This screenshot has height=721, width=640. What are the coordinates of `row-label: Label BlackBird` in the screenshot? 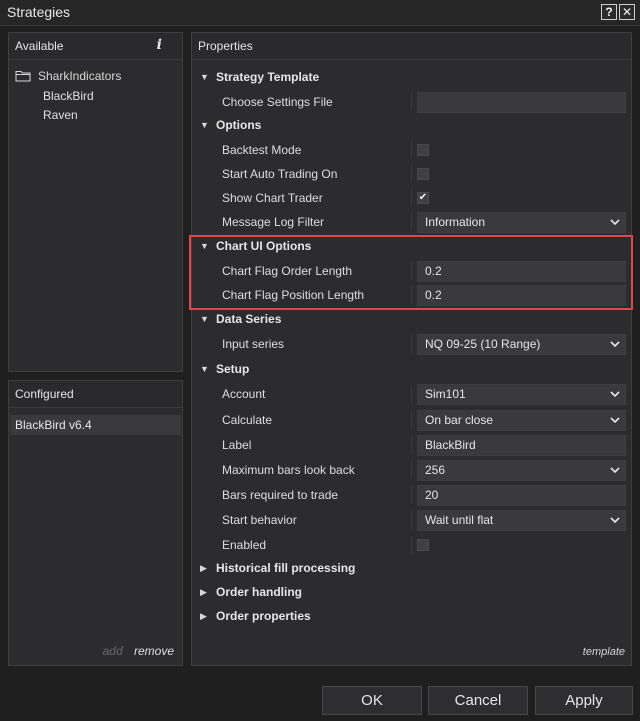 It's located at (411, 445).